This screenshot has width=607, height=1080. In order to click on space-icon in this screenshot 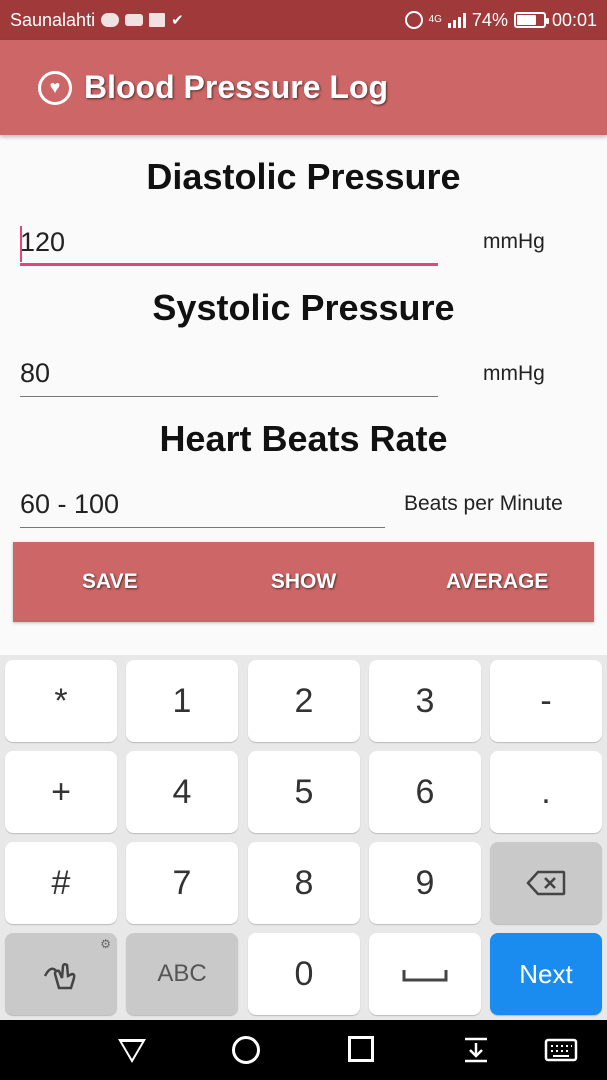, I will do `click(425, 976)`.